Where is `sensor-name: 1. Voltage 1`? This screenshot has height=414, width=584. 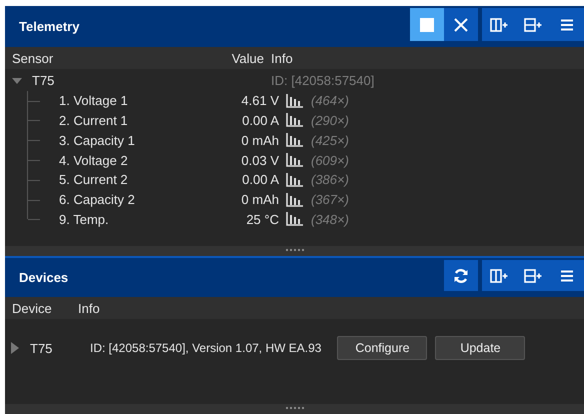 sensor-name: 1. Voltage 1 is located at coordinates (93, 100).